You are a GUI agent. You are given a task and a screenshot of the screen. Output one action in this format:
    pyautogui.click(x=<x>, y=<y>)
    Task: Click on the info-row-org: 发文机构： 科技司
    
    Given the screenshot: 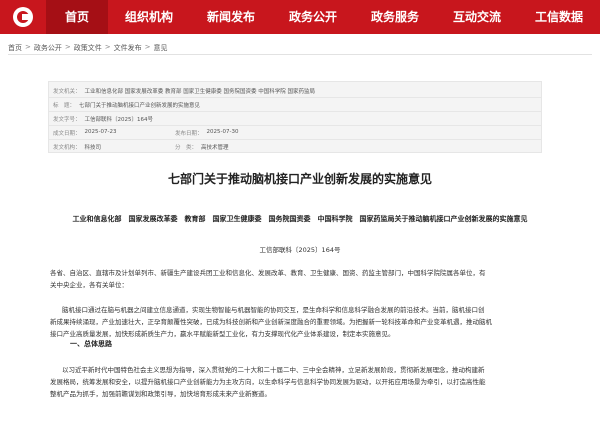 What is the action you would take?
    pyautogui.click(x=77, y=147)
    